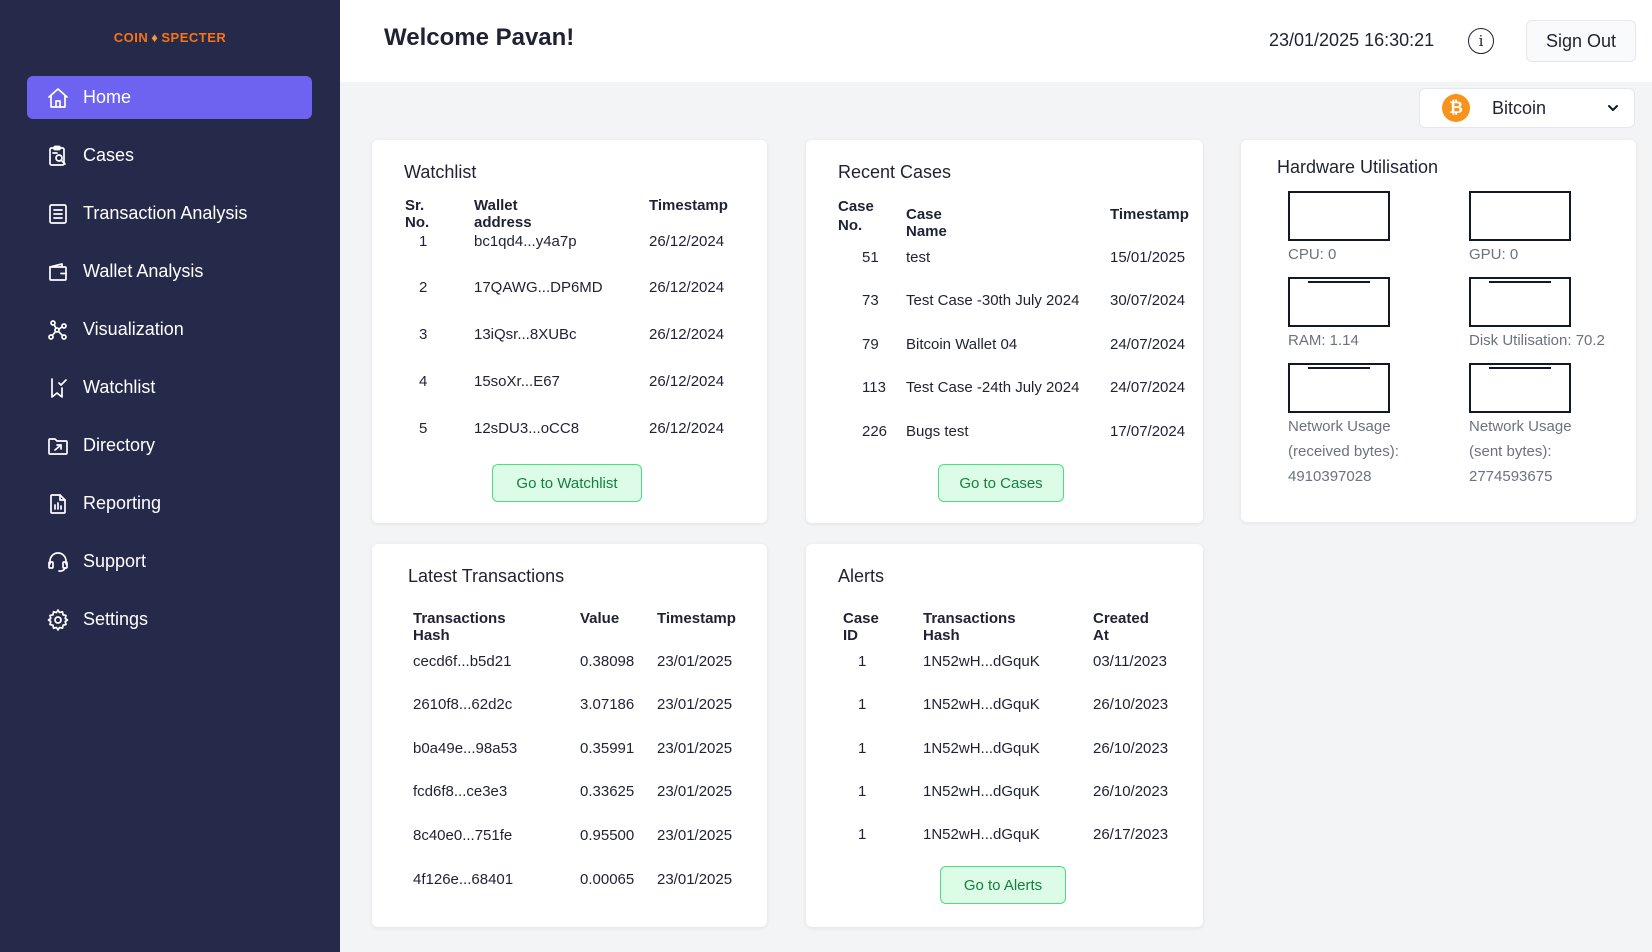  I want to click on info-icon: i, so click(1481, 41).